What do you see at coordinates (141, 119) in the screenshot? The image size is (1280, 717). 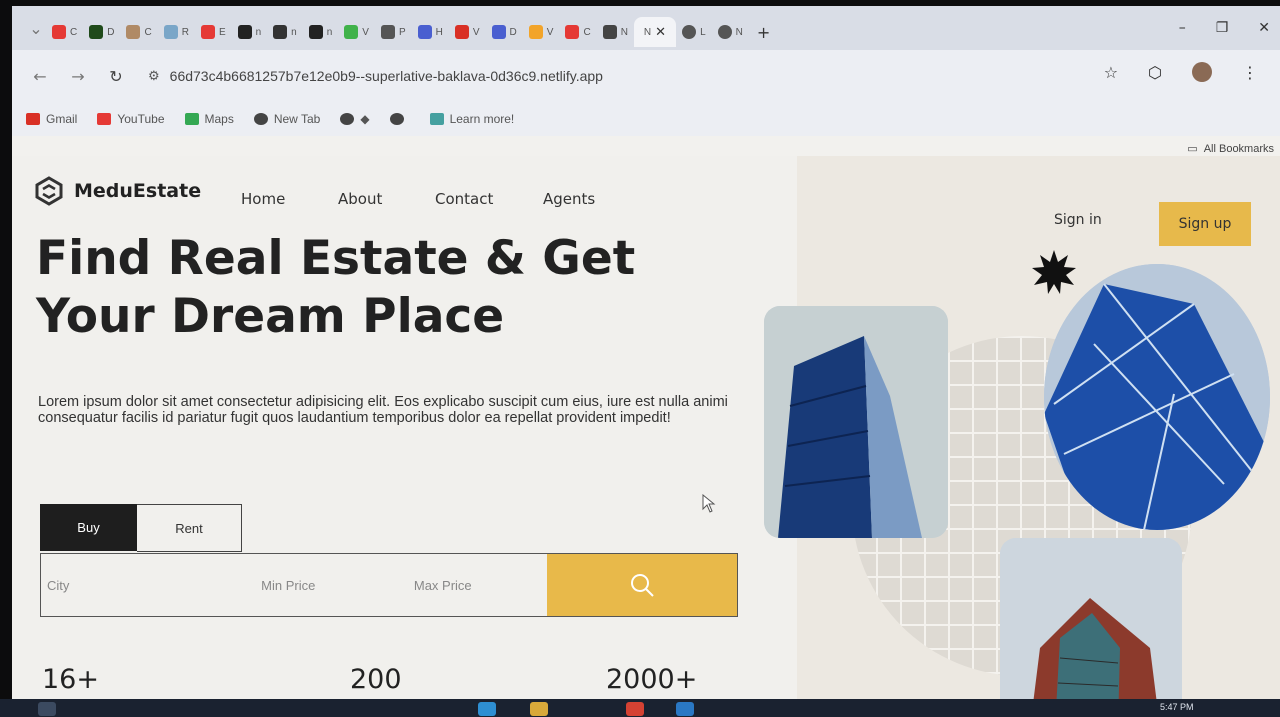 I see `bookmark-label: YouTube` at bounding box center [141, 119].